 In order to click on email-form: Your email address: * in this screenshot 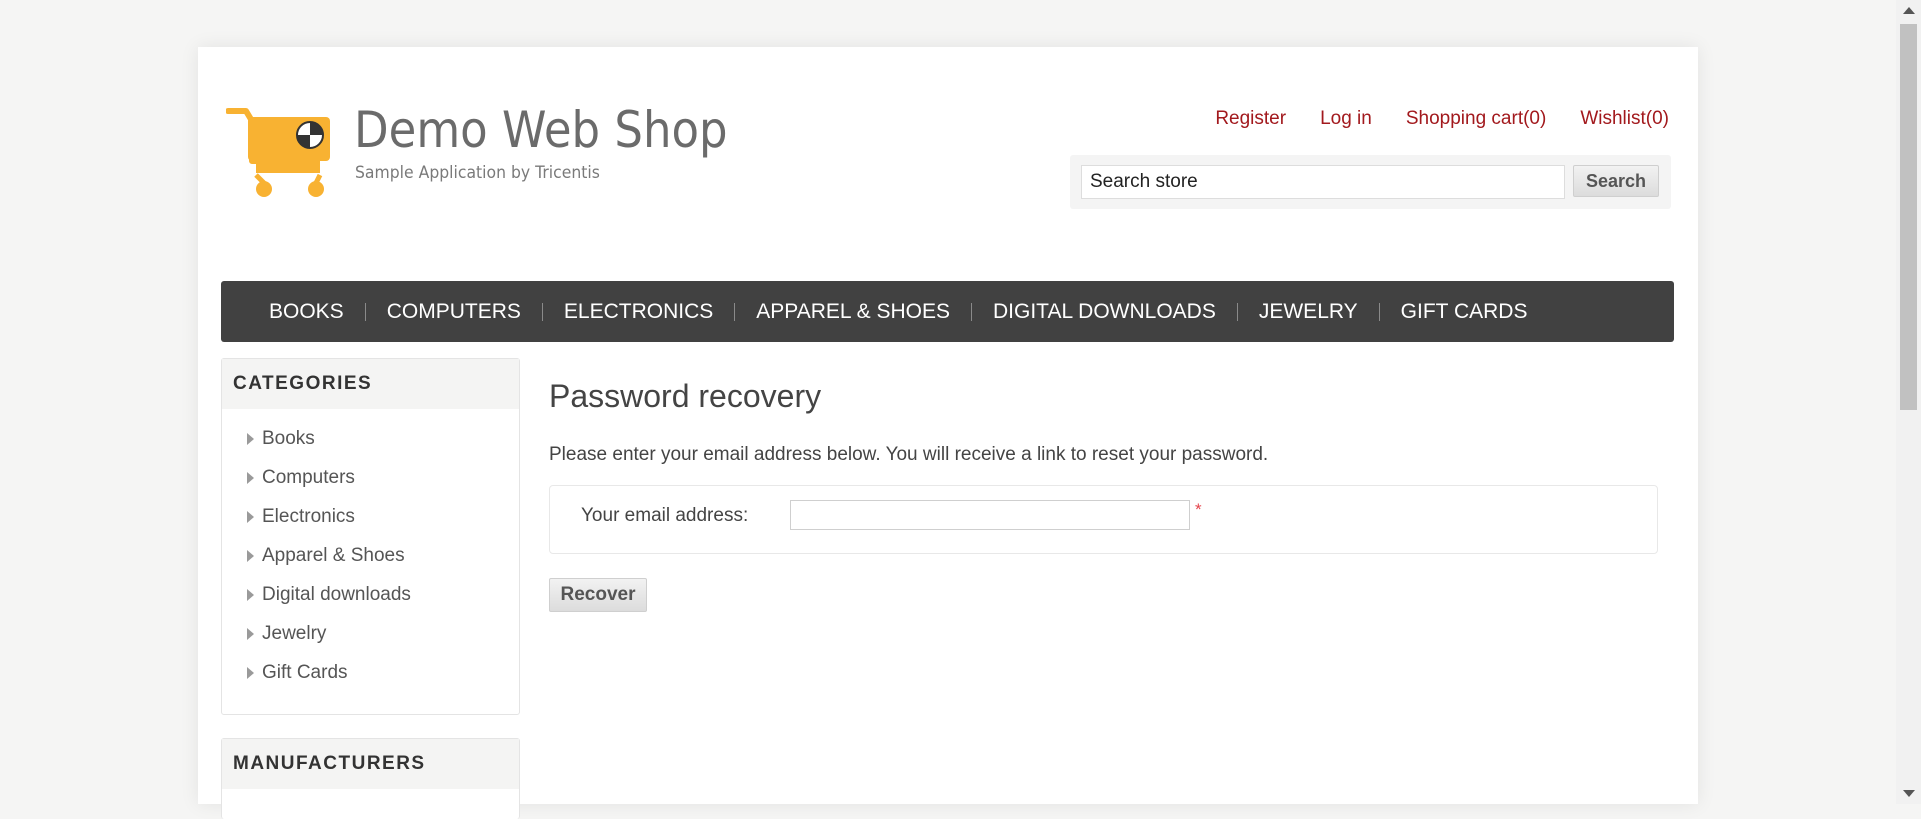, I will do `click(1103, 519)`.